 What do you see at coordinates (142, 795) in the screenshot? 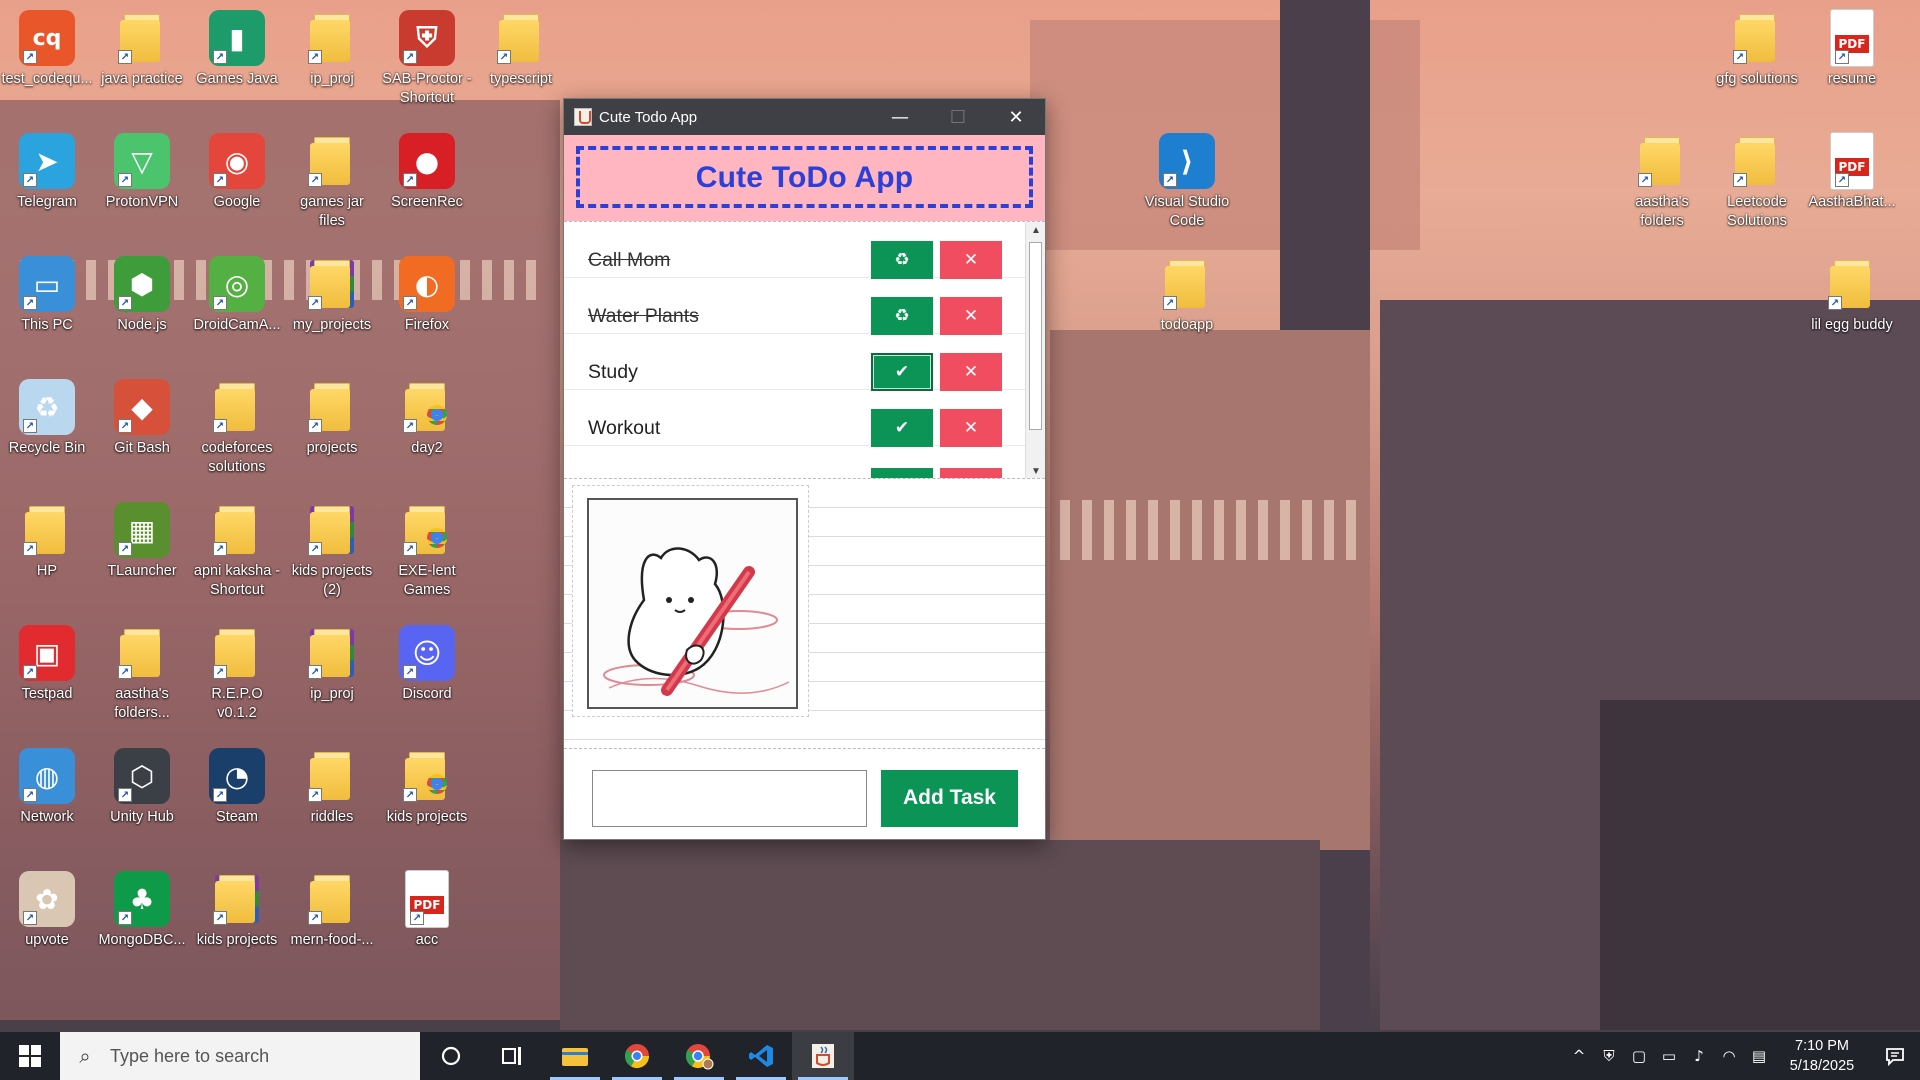
I see `desktop-icon: ⬡ ↗ Unity Hub` at bounding box center [142, 795].